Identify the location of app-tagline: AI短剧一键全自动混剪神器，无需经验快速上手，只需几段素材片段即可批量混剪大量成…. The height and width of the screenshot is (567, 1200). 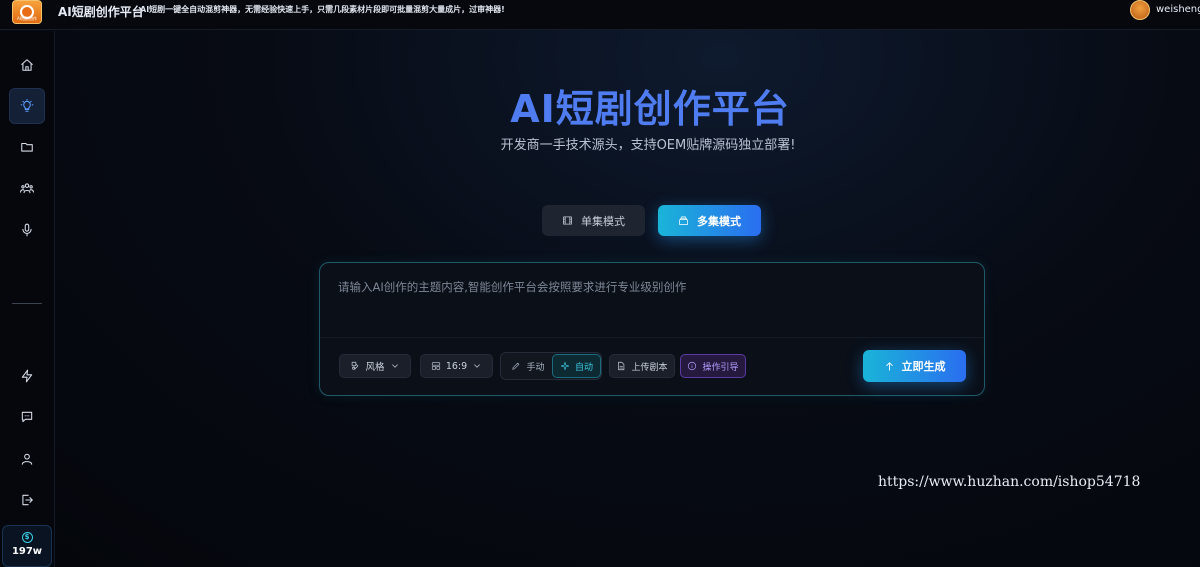
(322, 9).